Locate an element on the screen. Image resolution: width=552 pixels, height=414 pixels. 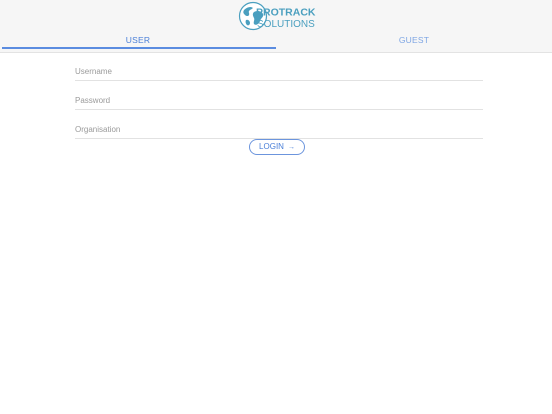
tab-guest: GUEST is located at coordinates (414, 41).